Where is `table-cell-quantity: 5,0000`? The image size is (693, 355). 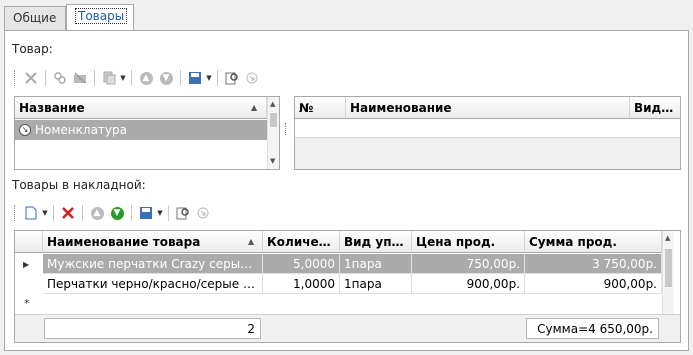
table-cell-quantity: 5,0000 is located at coordinates (301, 264).